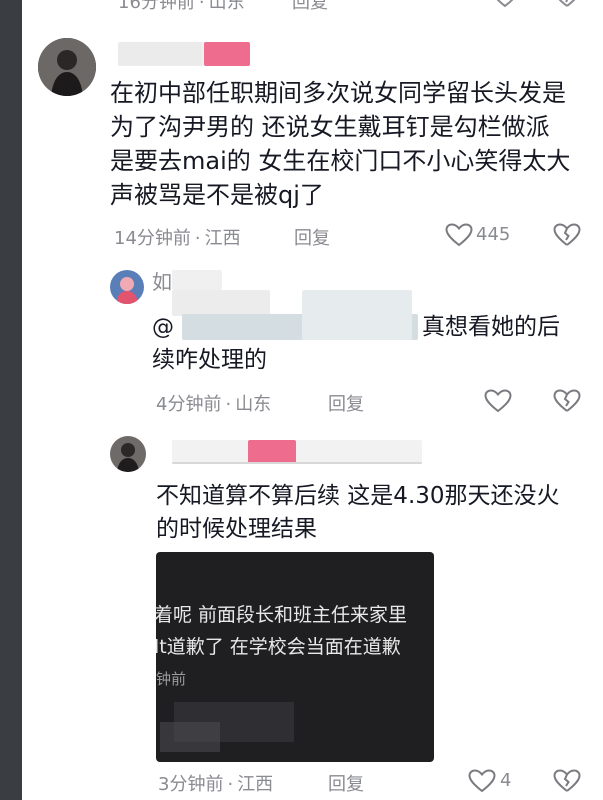 The width and height of the screenshot is (603, 800). Describe the element at coordinates (506, 780) in the screenshot. I see `like-count: 4` at that location.